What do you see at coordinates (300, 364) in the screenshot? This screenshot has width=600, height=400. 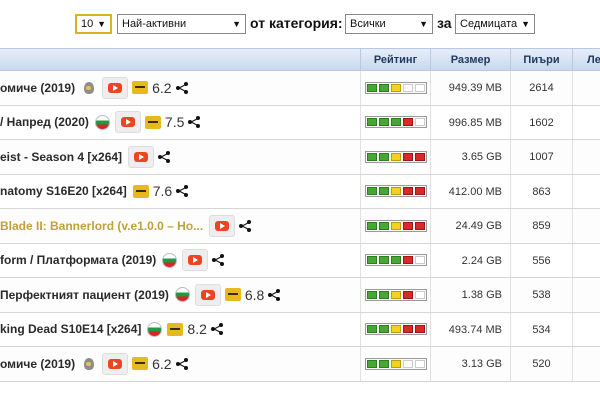 I see `table-row: омиче (2019) 6.2 3.13 GB 520` at bounding box center [300, 364].